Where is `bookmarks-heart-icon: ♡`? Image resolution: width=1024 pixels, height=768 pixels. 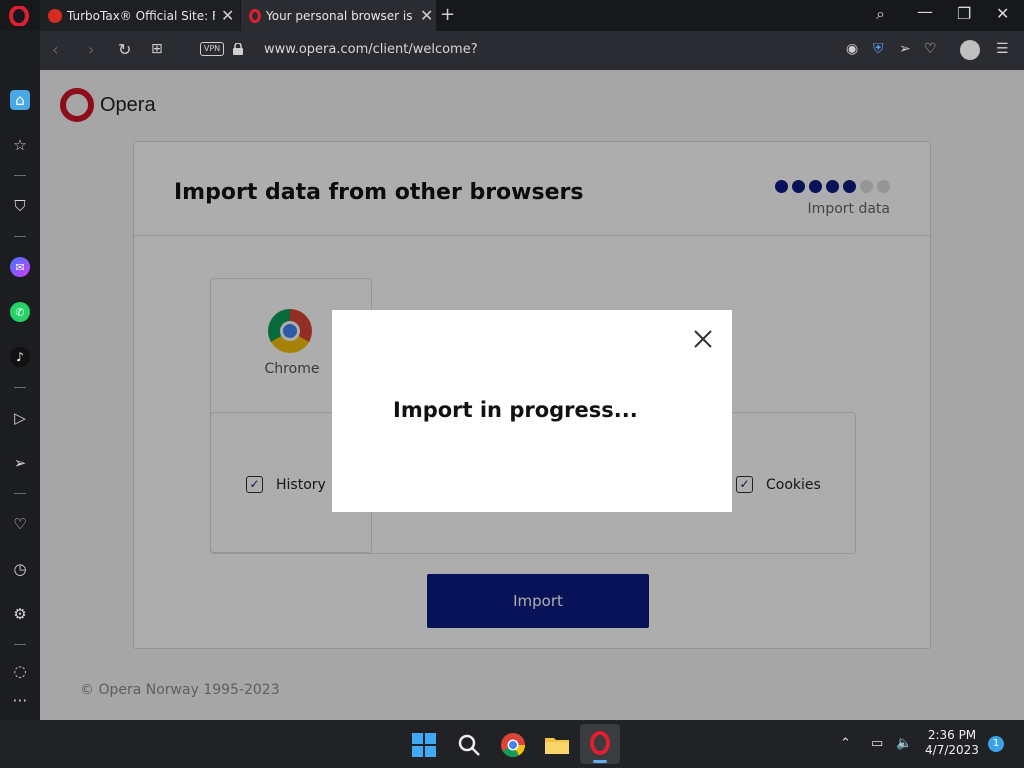 bookmarks-heart-icon: ♡ is located at coordinates (20, 524).